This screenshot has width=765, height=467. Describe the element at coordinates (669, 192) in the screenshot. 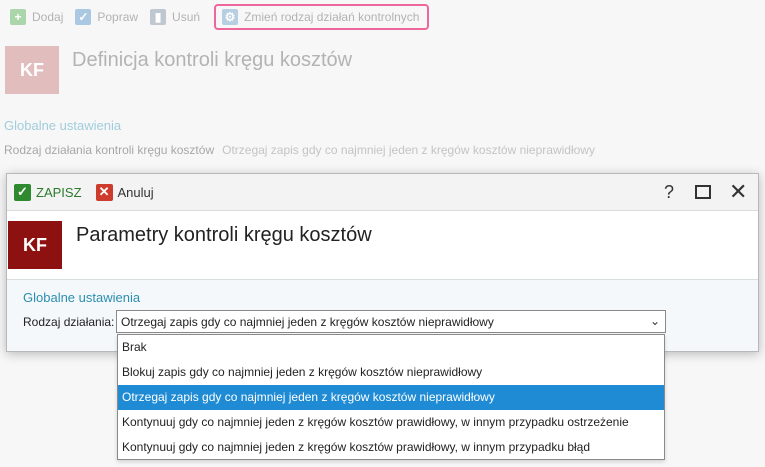

I see `help-button: ?` at that location.